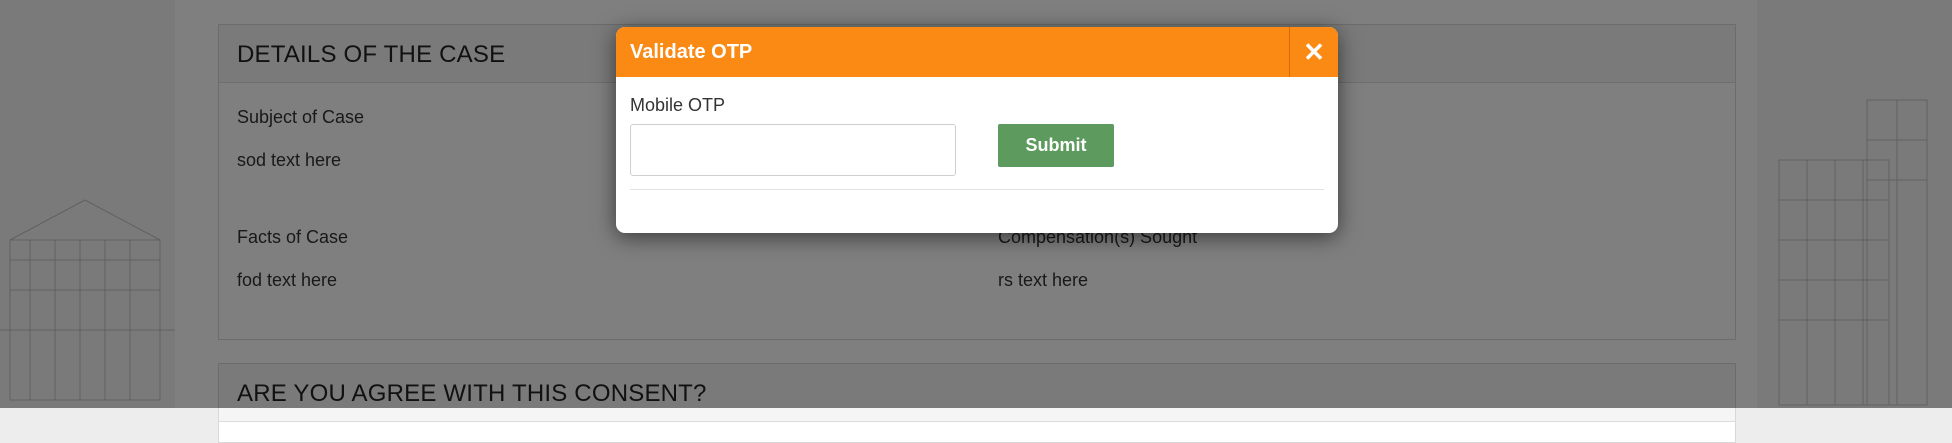  Describe the element at coordinates (678, 105) in the screenshot. I see `mobile-otp-label: Mobile OTP` at that location.